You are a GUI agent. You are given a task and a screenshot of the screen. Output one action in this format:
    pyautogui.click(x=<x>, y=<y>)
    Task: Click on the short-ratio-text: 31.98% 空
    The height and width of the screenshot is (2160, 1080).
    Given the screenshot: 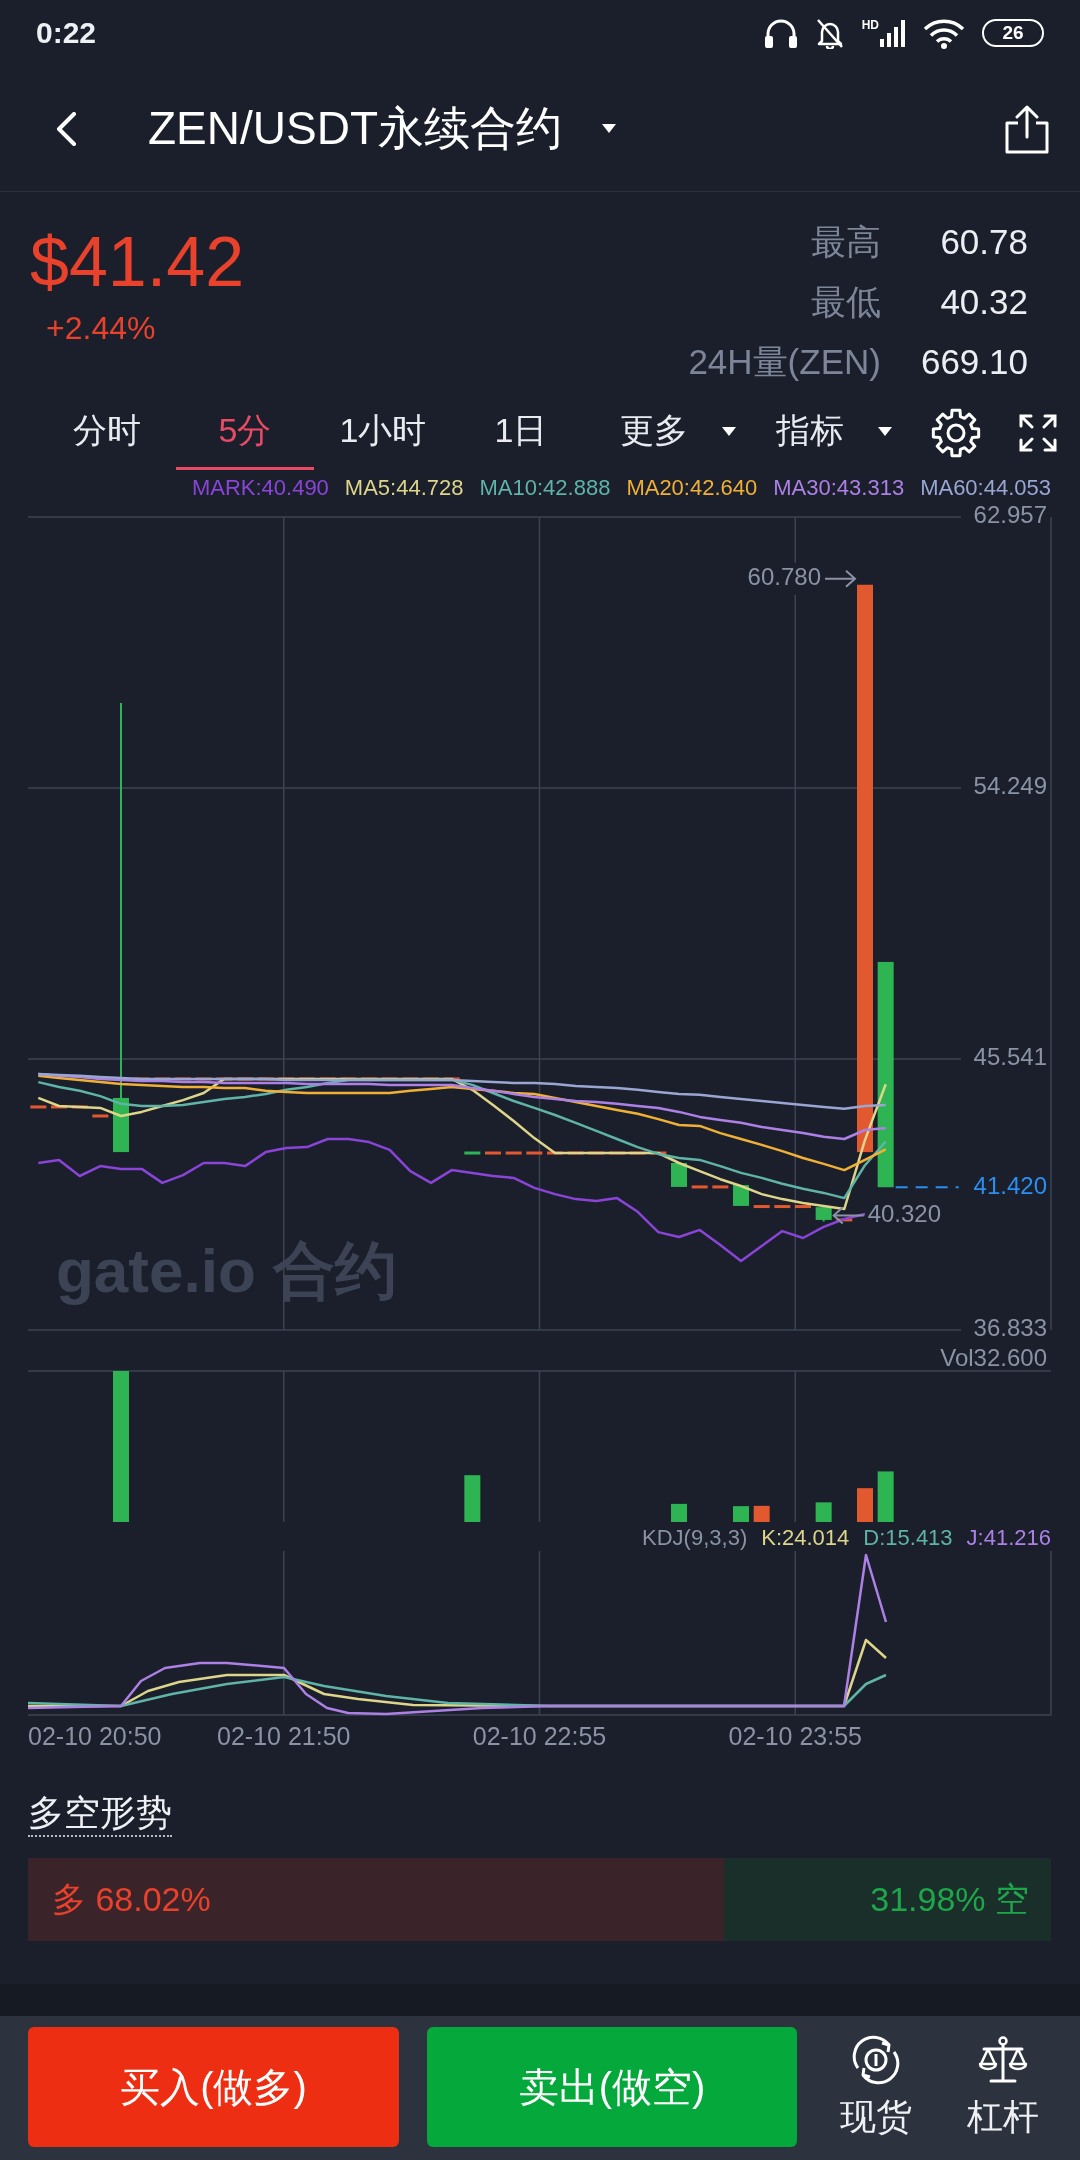 What is the action you would take?
    pyautogui.click(x=949, y=1899)
    